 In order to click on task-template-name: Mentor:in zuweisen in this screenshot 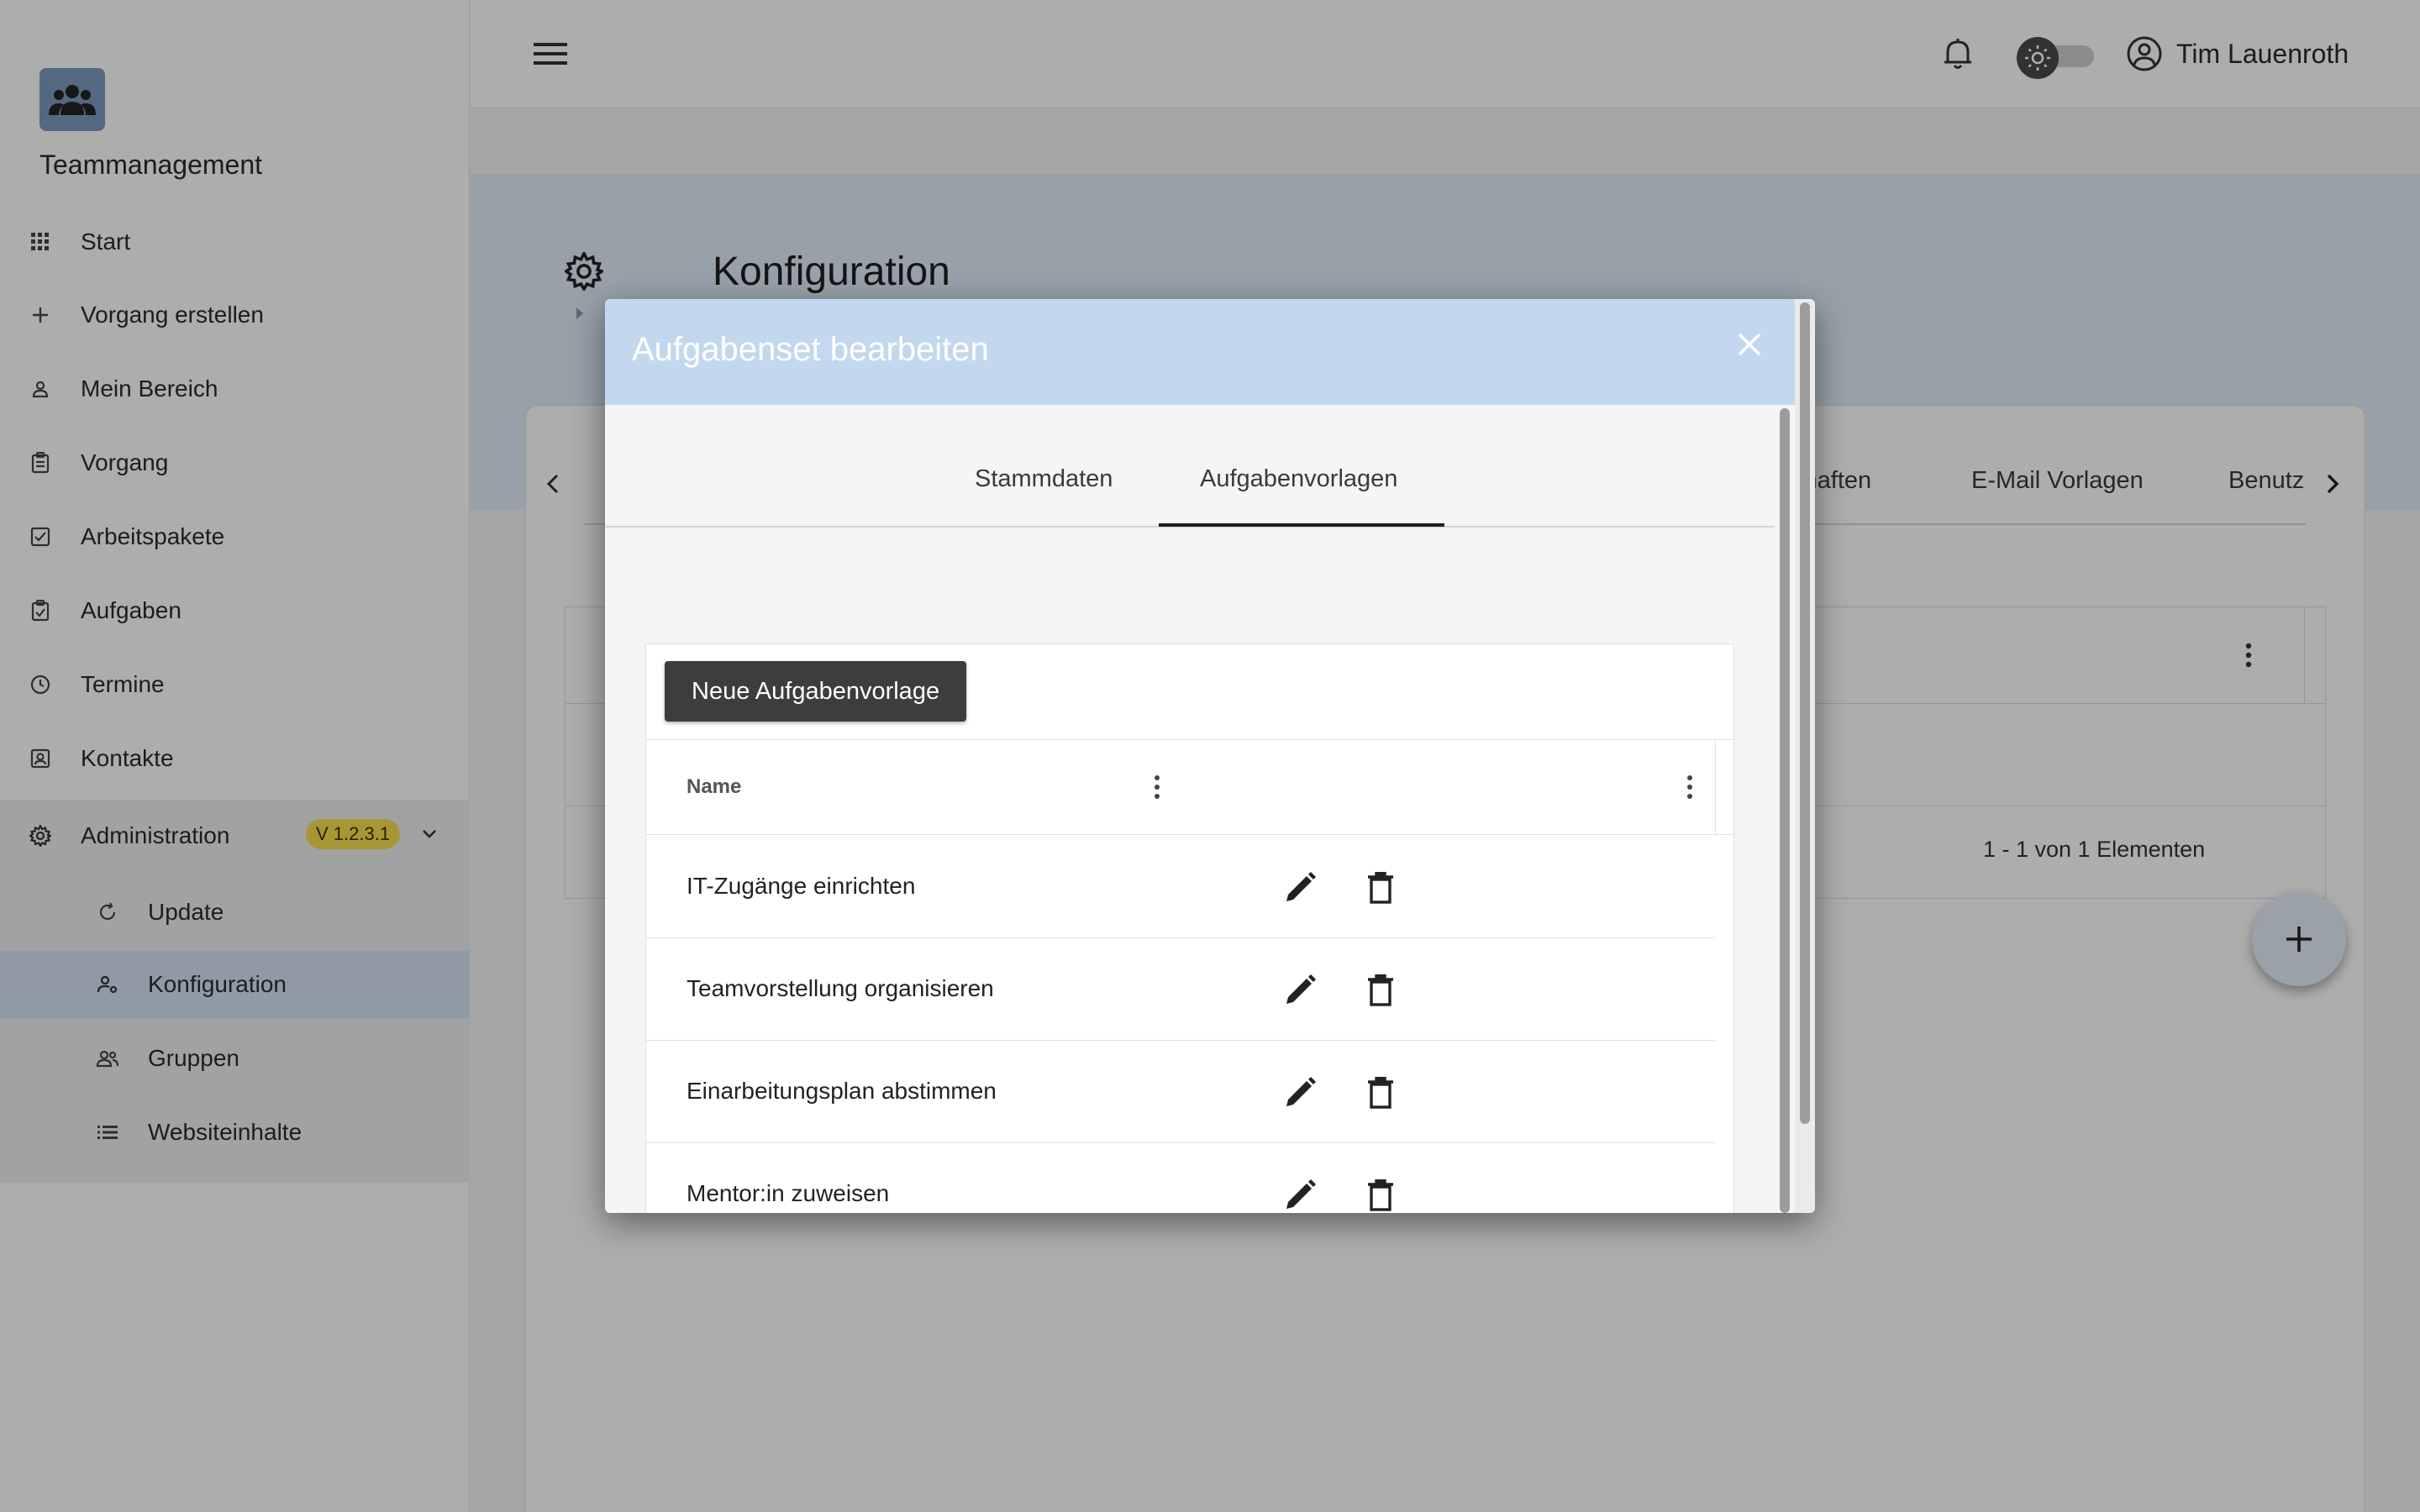, I will do `click(788, 1193)`.